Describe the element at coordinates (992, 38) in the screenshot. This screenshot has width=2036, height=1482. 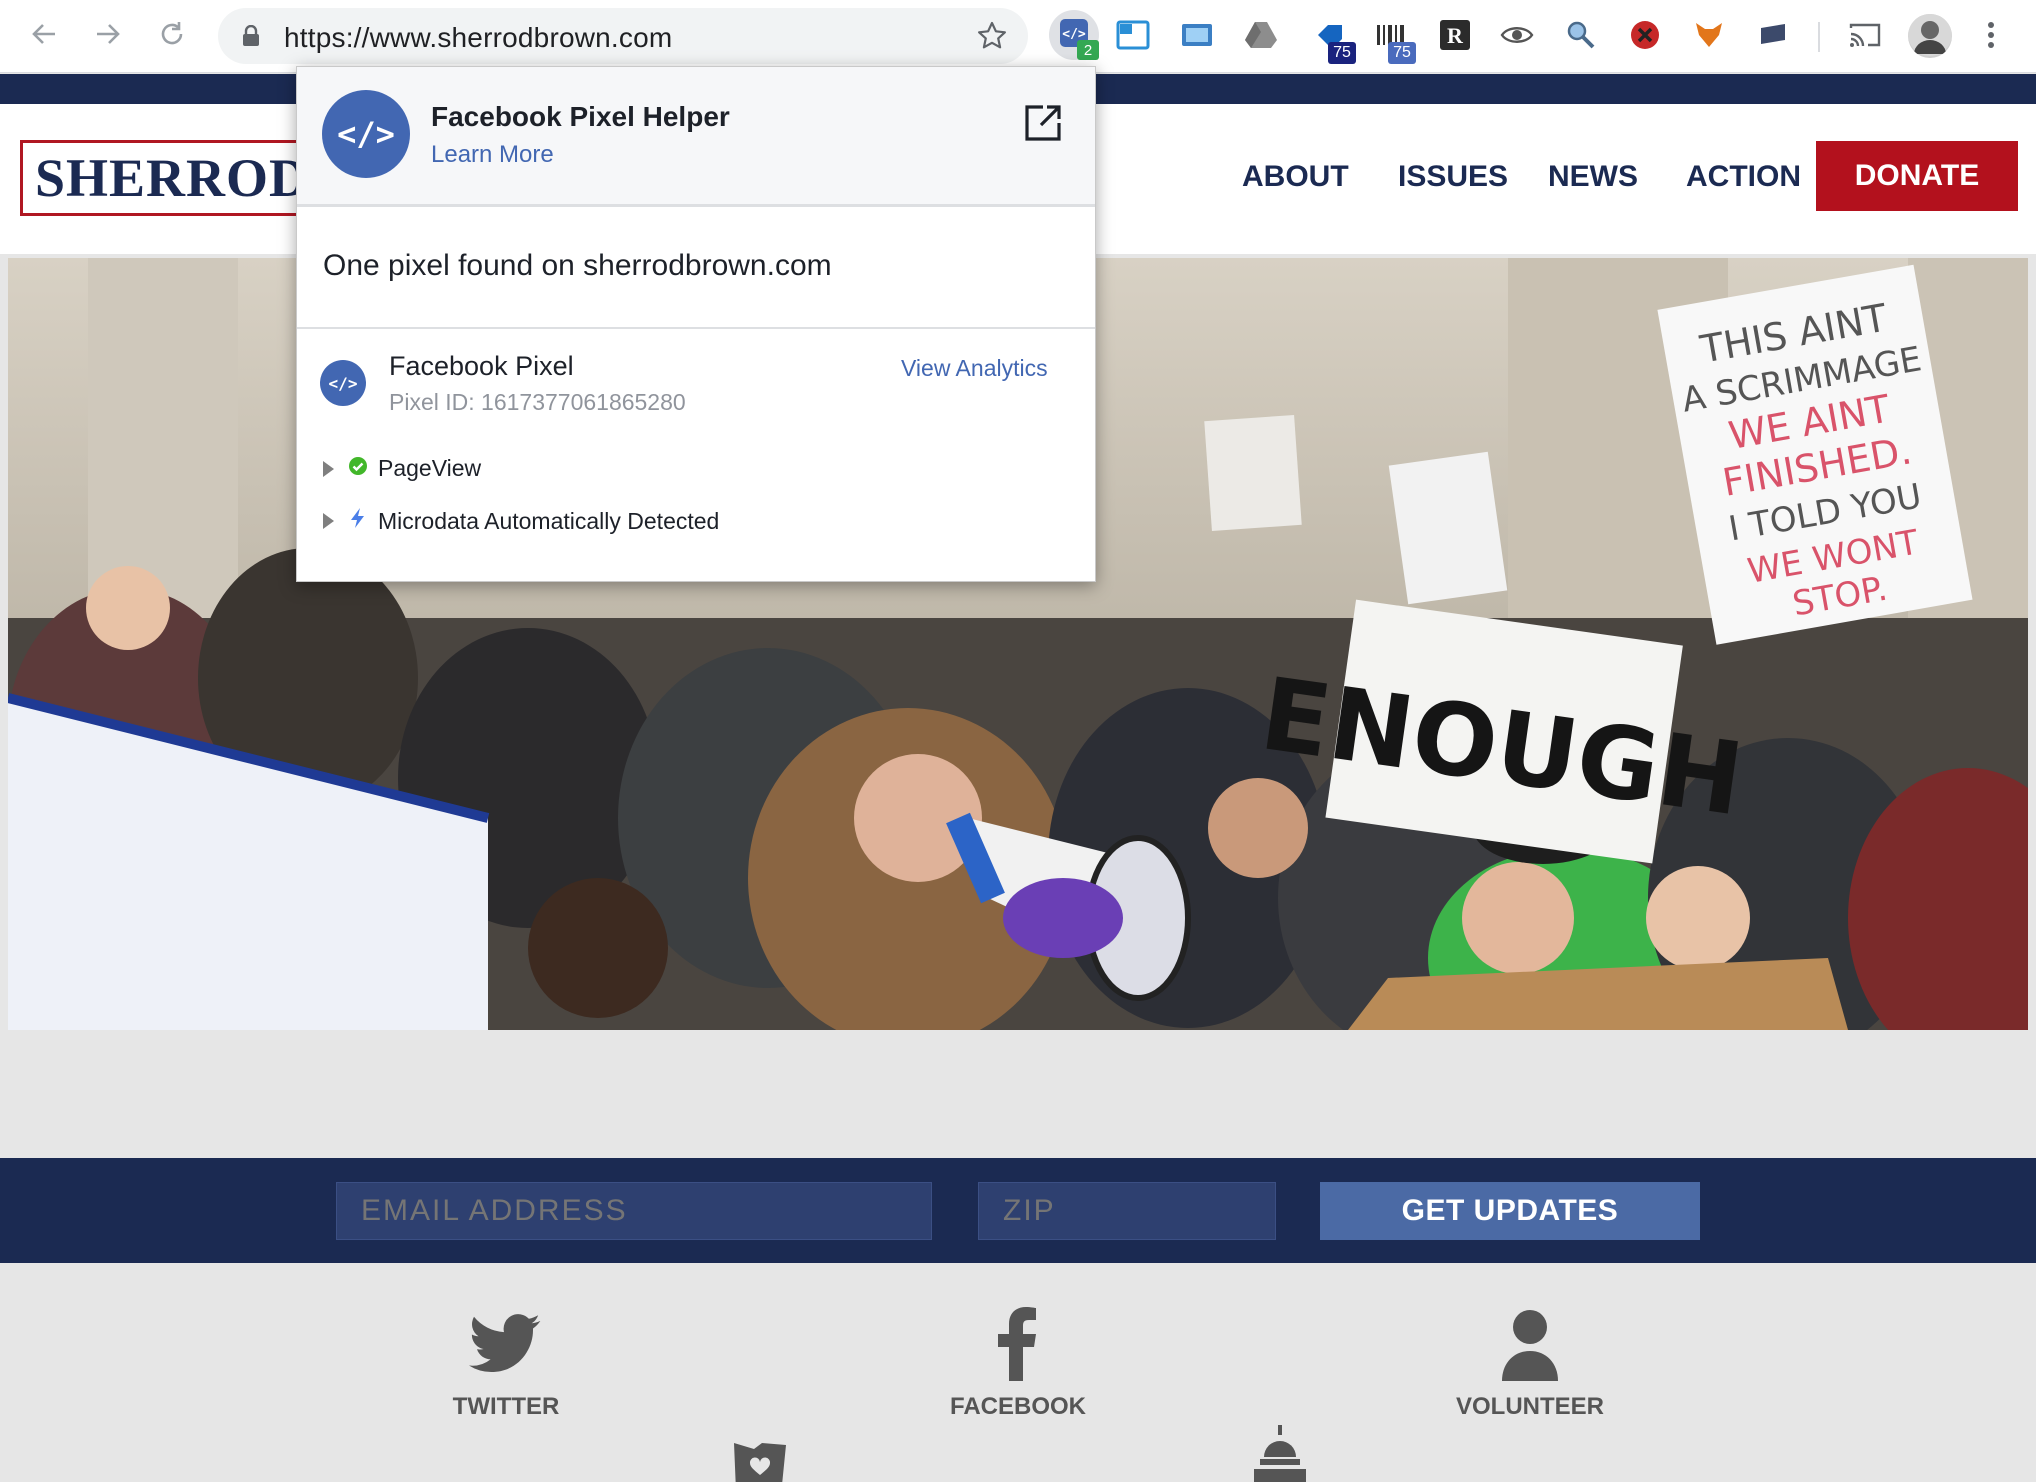
I see `bookmark-star-icon` at that location.